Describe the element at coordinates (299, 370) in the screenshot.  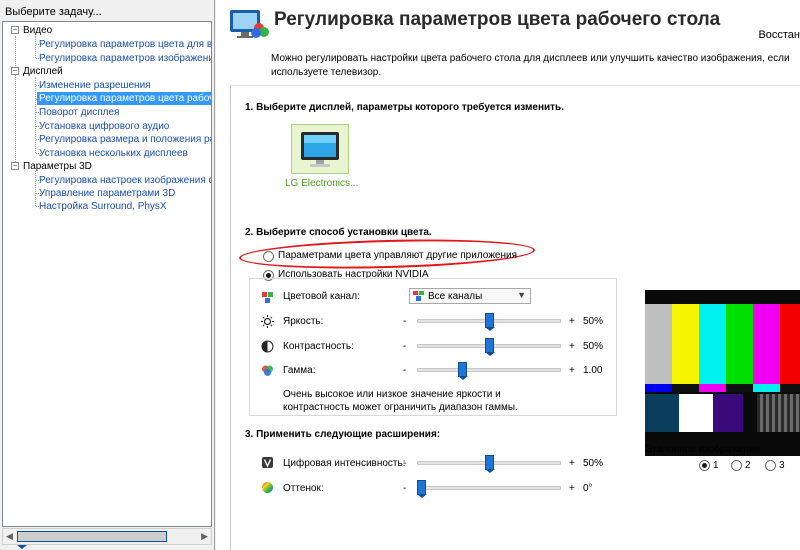
I see `gamma-label: Гамма:` at that location.